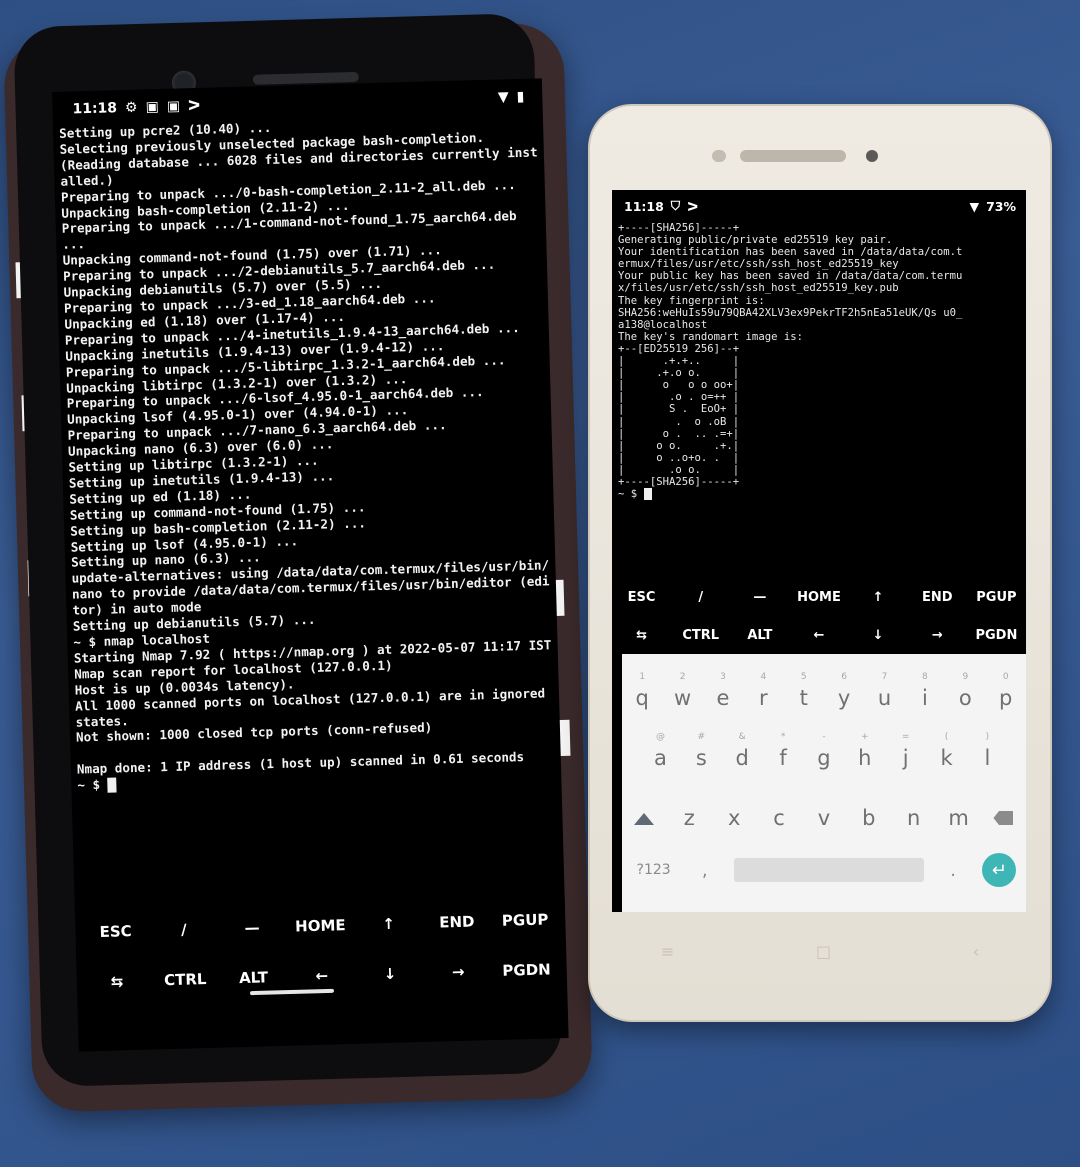  What do you see at coordinates (682, 677) in the screenshot?
I see `key-hint: 2` at bounding box center [682, 677].